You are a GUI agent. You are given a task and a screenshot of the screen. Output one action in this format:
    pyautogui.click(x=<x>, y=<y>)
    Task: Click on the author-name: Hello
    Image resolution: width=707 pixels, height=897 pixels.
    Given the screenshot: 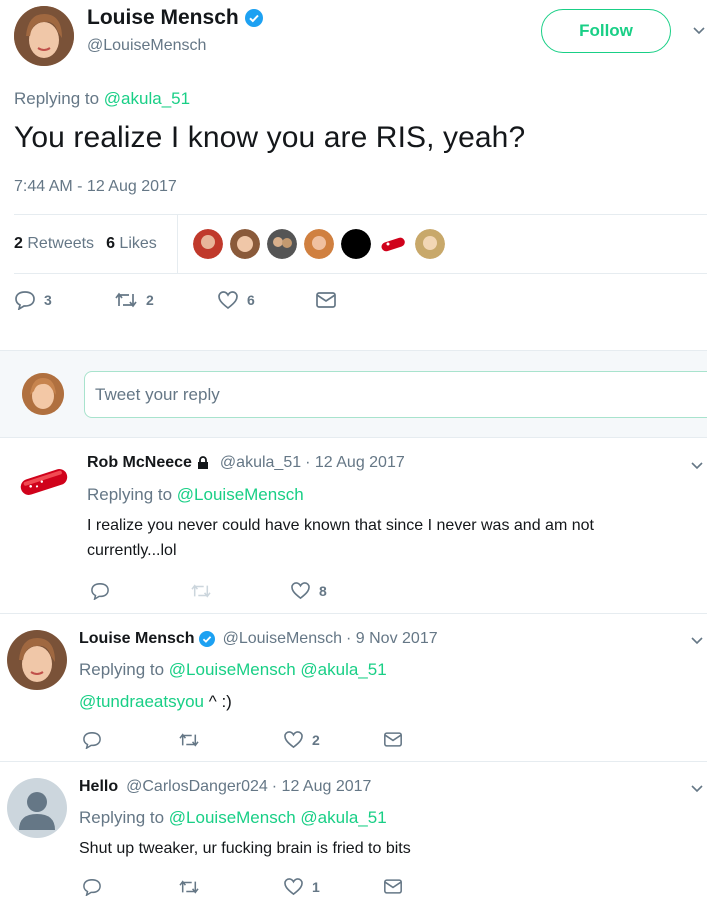 What is the action you would take?
    pyautogui.click(x=98, y=787)
    